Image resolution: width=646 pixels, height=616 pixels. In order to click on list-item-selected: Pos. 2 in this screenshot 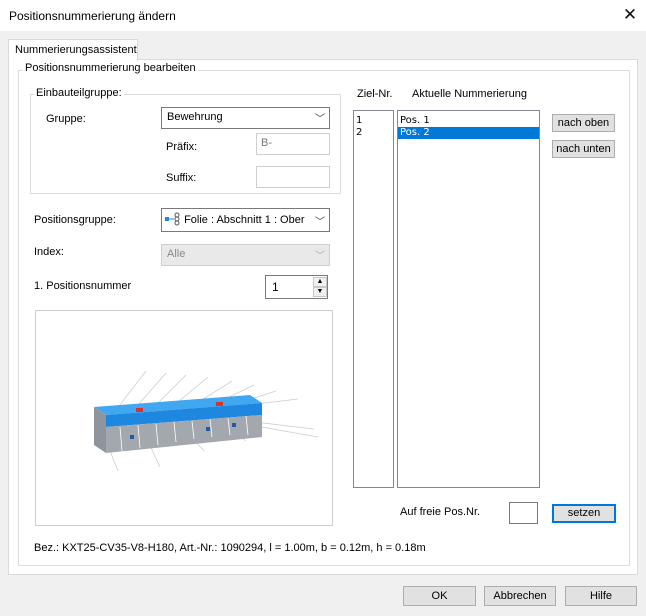, I will do `click(468, 133)`.